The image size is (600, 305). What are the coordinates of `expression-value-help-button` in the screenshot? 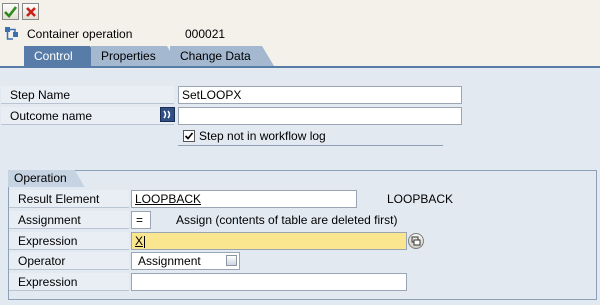 It's located at (416, 241).